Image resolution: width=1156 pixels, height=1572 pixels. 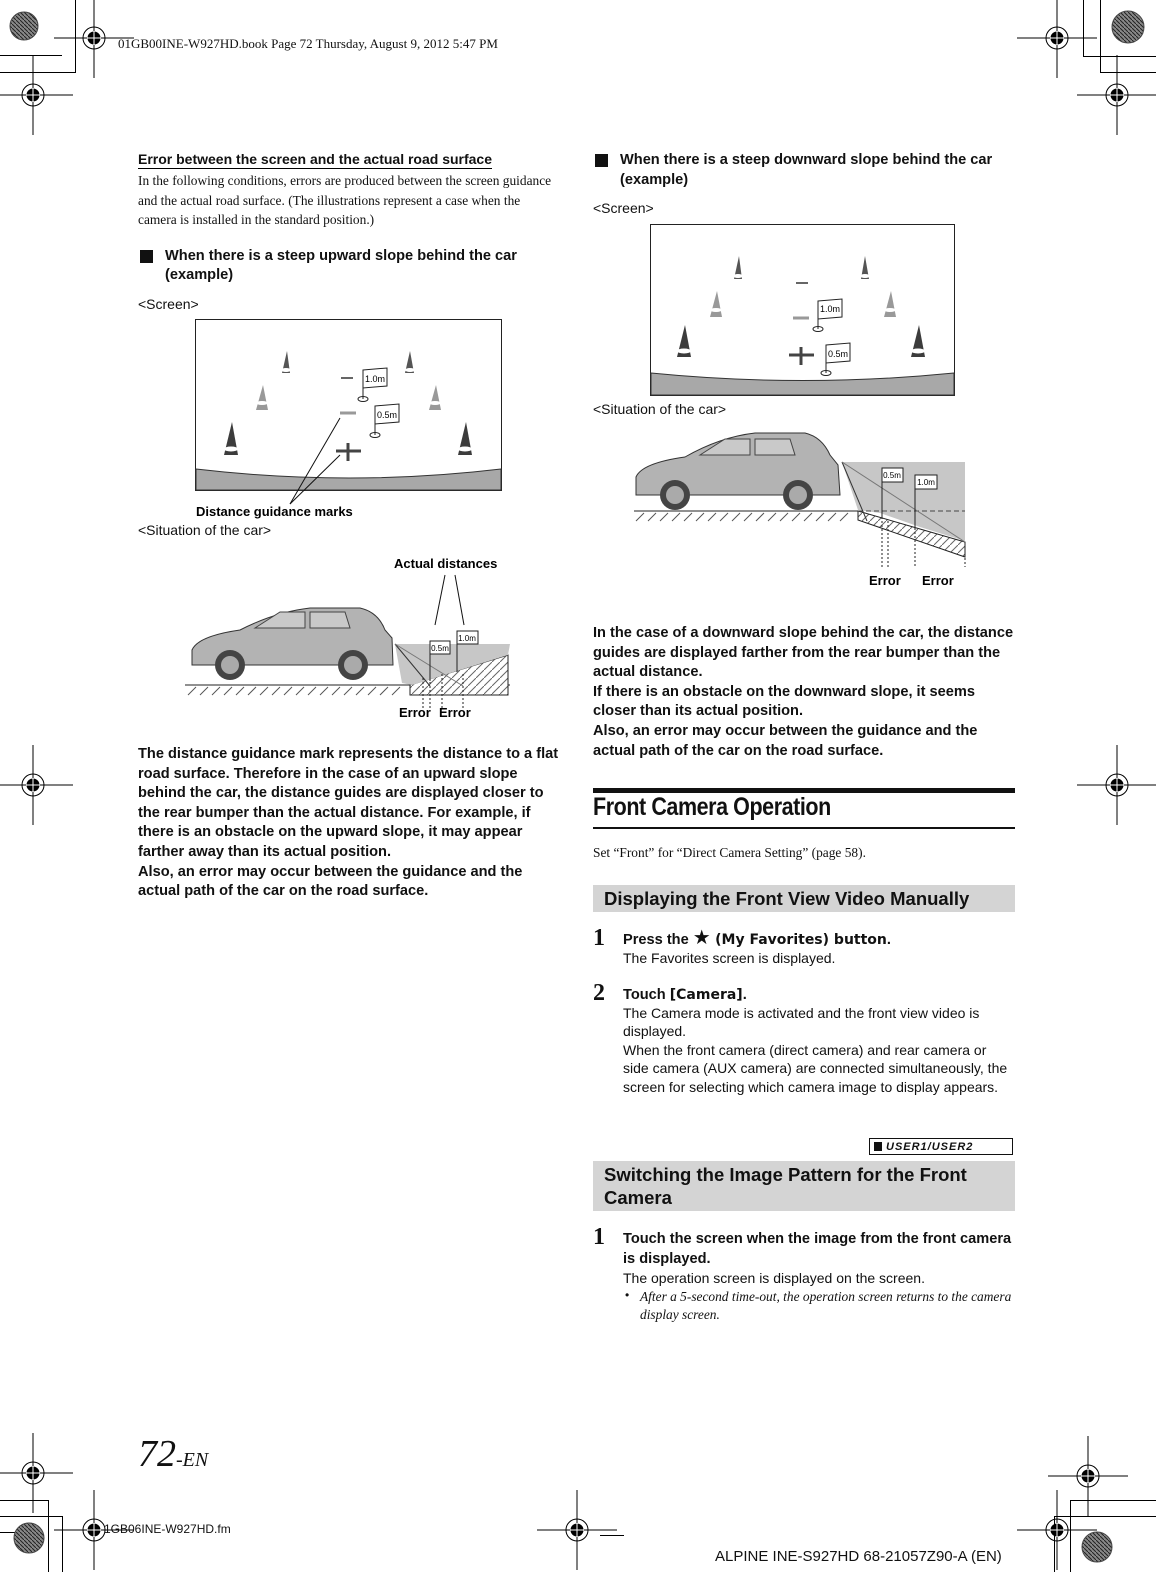 I want to click on upward-screen-illustration: 1.0m 0.5m Distance guidance marks, so click(x=348, y=419).